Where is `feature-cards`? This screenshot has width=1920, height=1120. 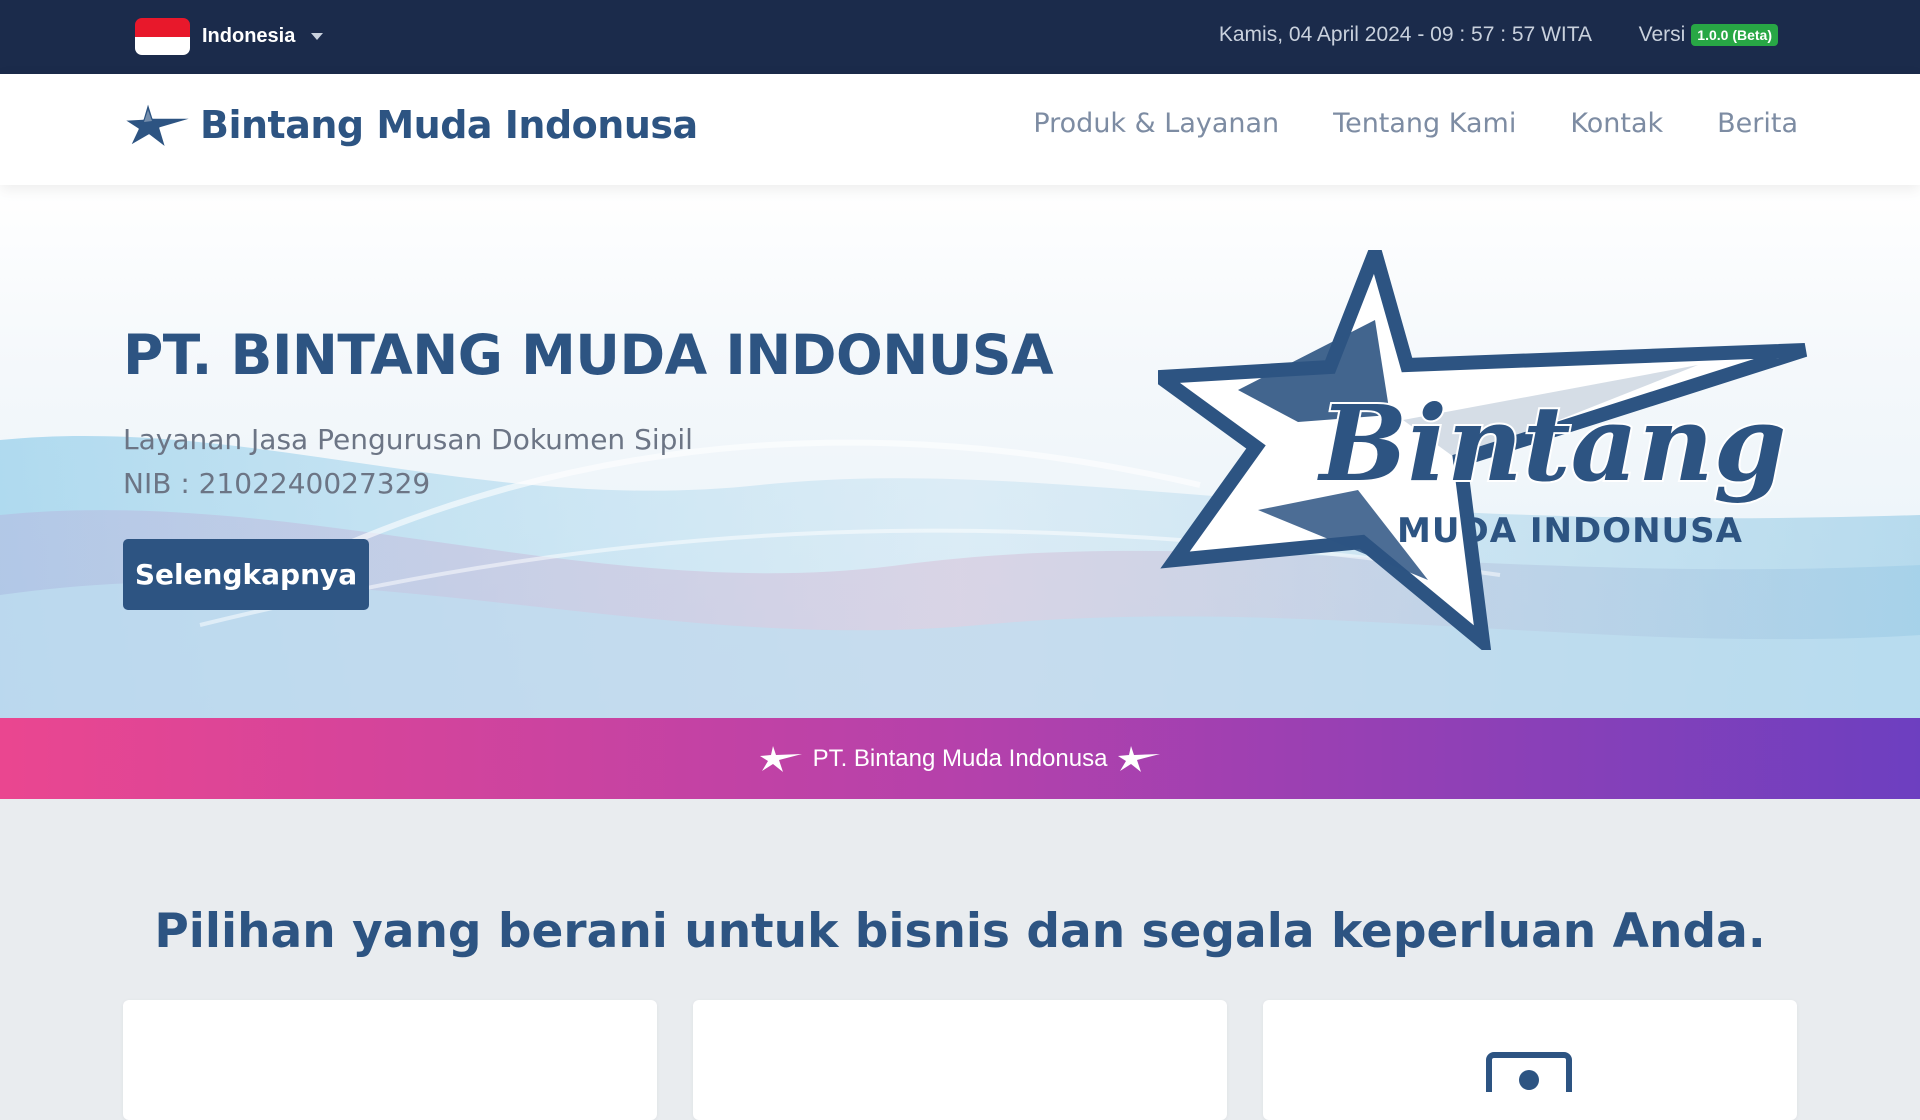
feature-cards is located at coordinates (960, 1060).